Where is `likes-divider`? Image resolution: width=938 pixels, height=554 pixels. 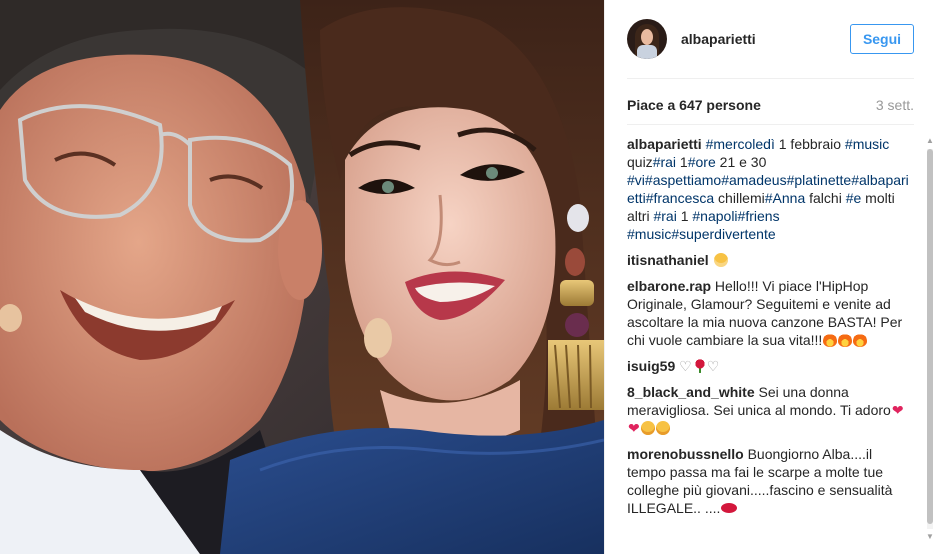 likes-divider is located at coordinates (770, 124).